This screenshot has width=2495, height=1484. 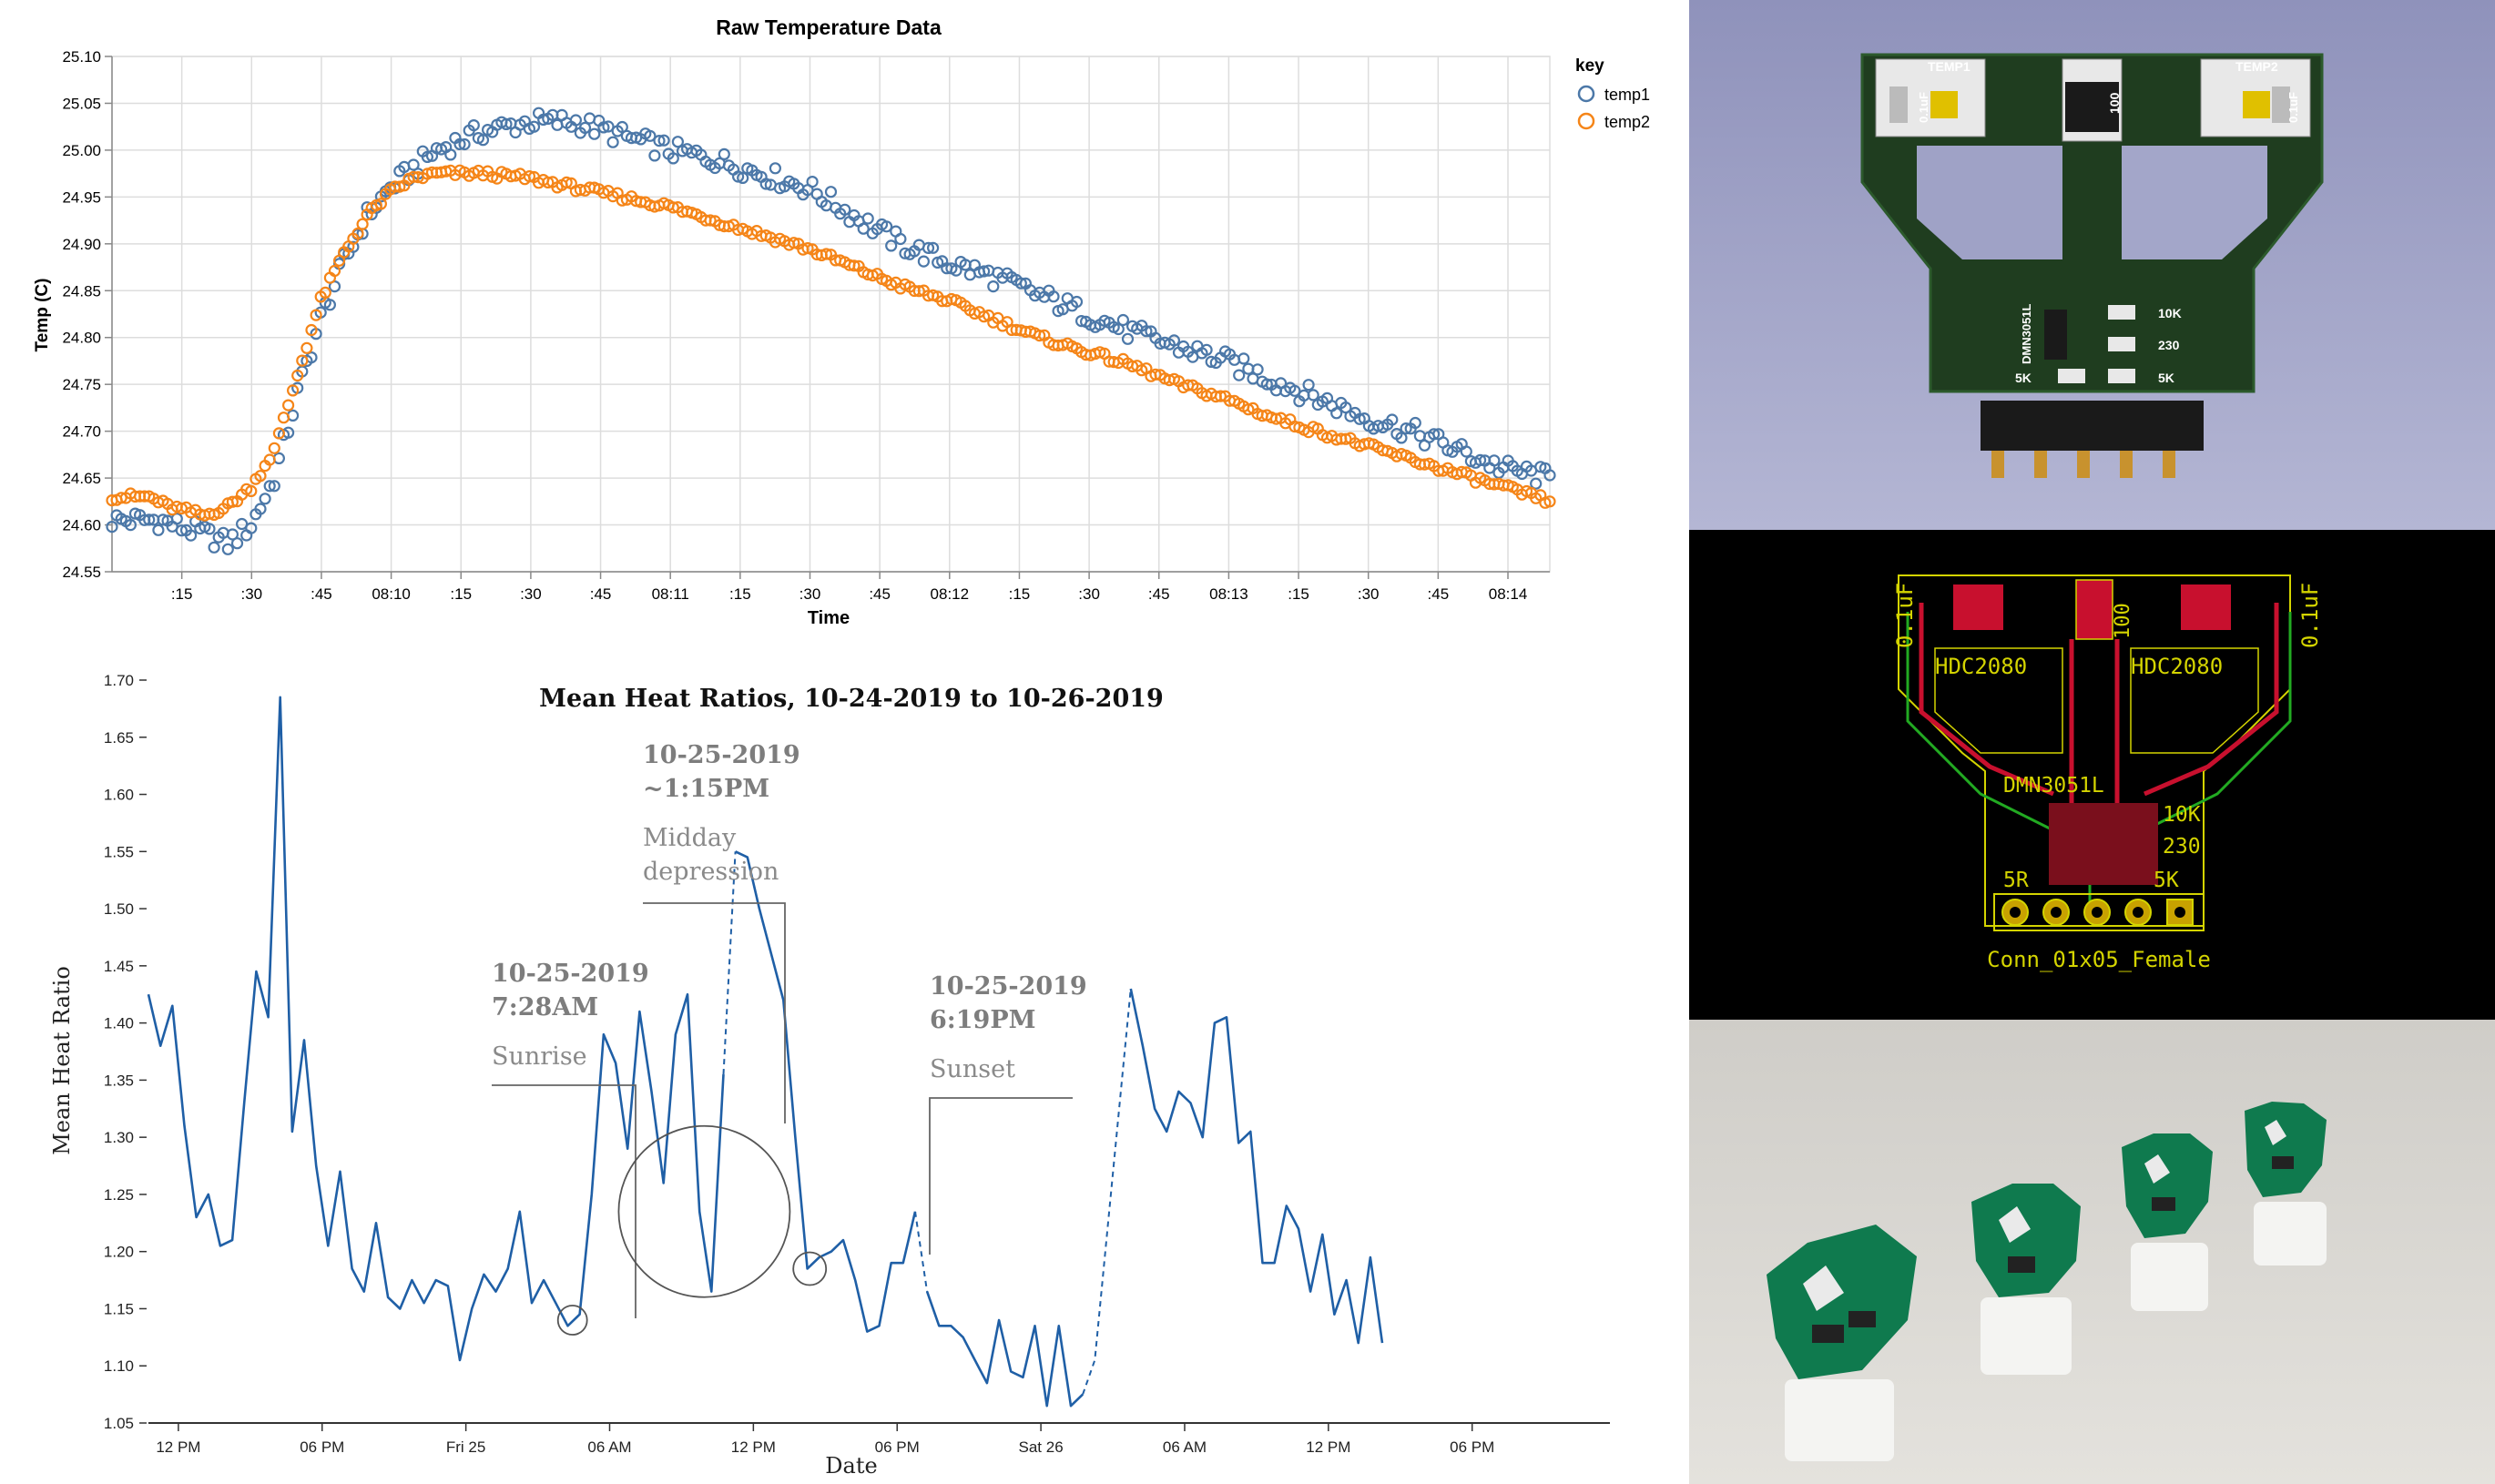 What do you see at coordinates (1508, 594) in the screenshot?
I see `x-tick-label: 08:14` at bounding box center [1508, 594].